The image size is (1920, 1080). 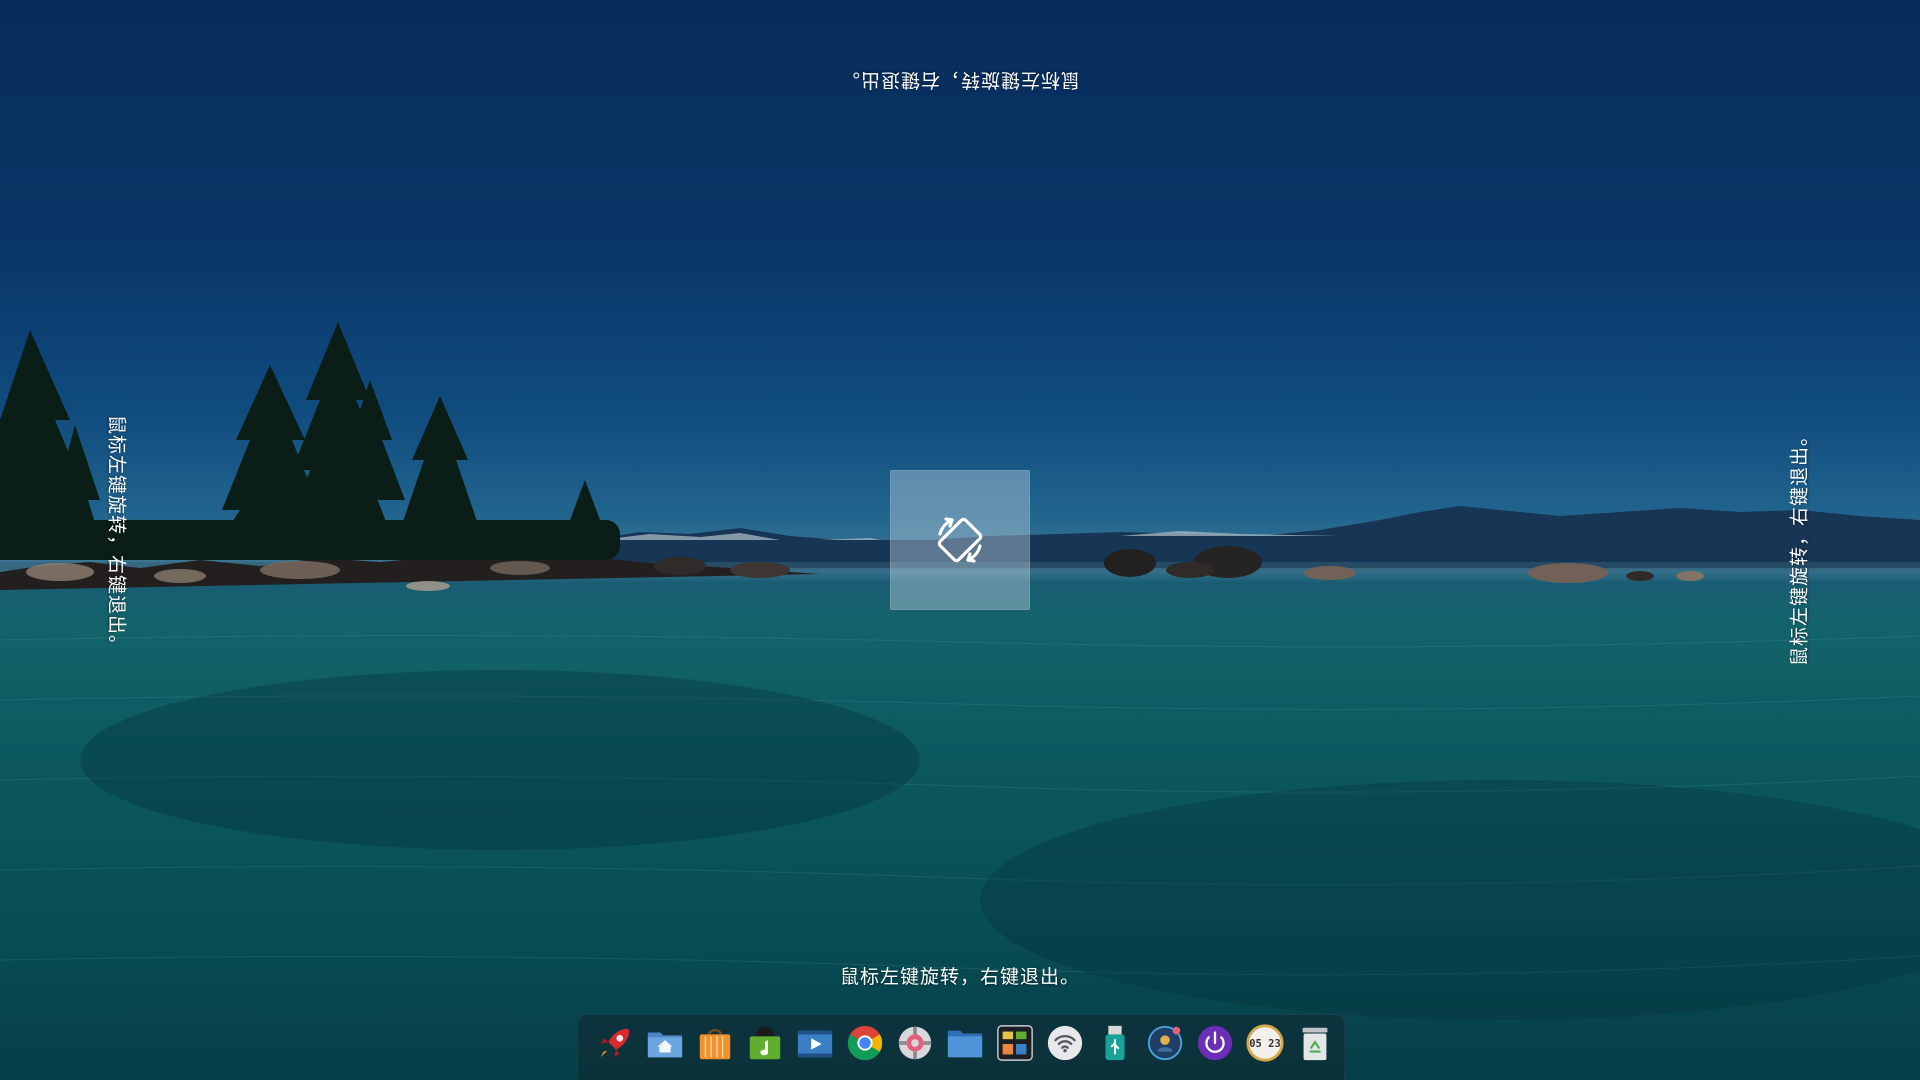 I want to click on dock: 05 23, so click(x=961, y=1047).